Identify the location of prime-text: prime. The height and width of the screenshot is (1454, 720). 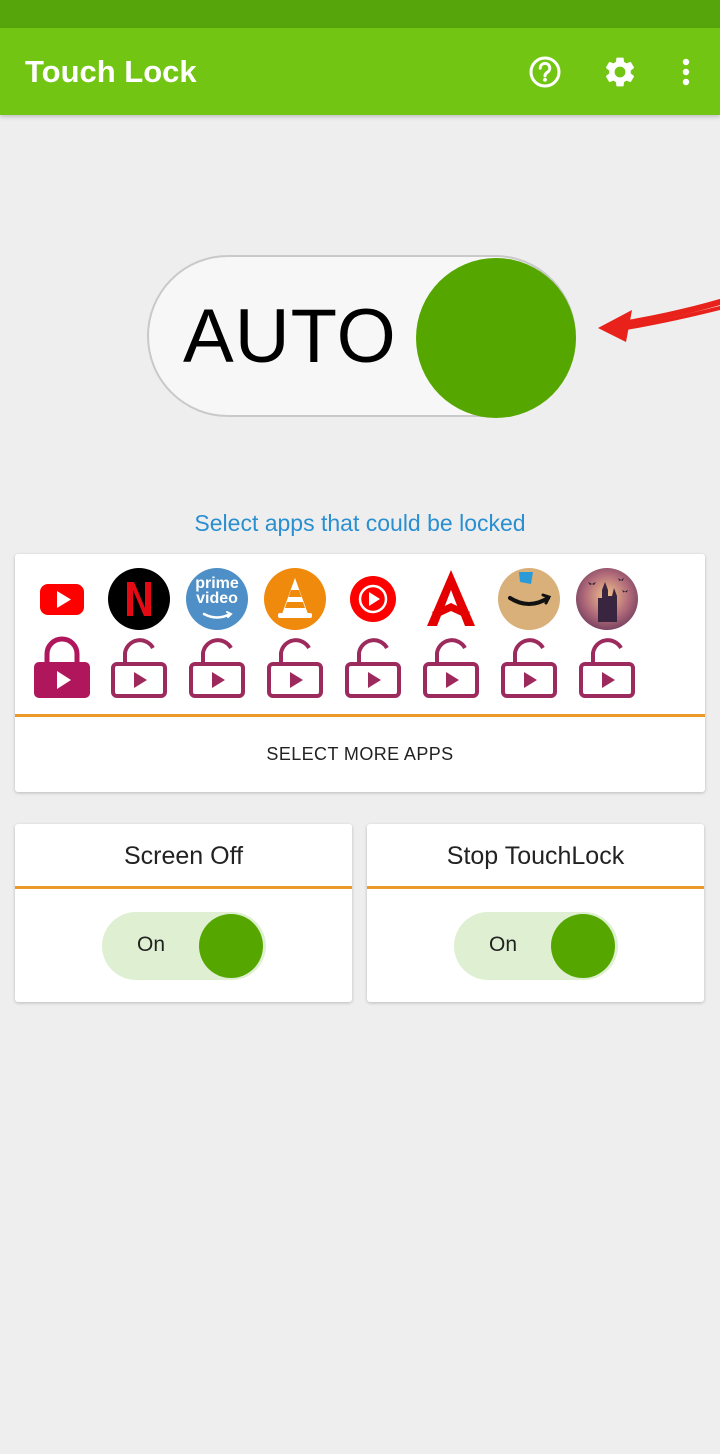
(217, 583).